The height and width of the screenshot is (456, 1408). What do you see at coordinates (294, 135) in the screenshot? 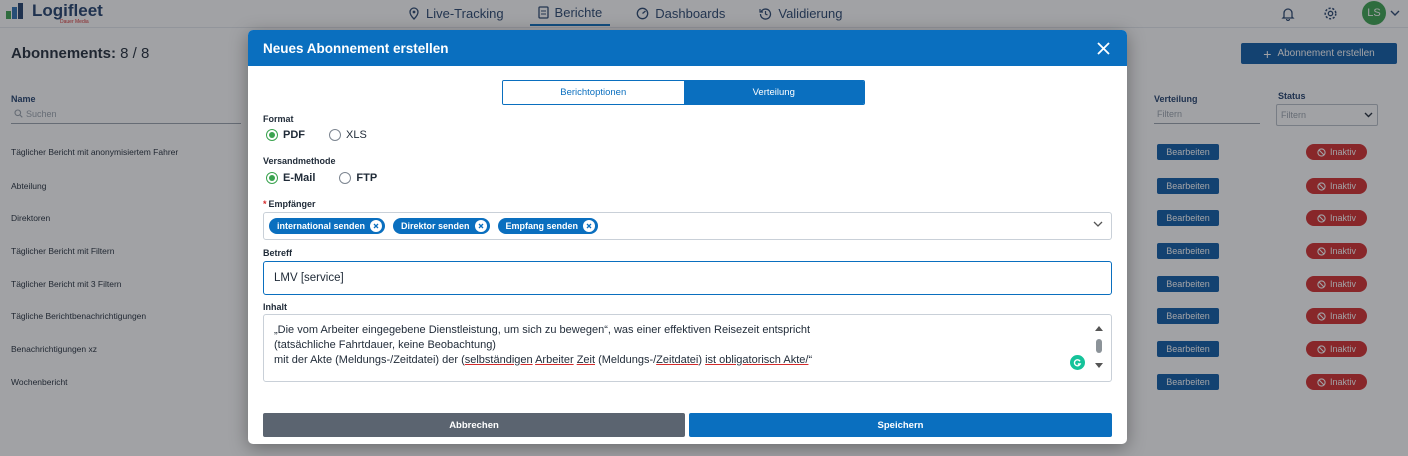
I see `format-option-label: PDF` at bounding box center [294, 135].